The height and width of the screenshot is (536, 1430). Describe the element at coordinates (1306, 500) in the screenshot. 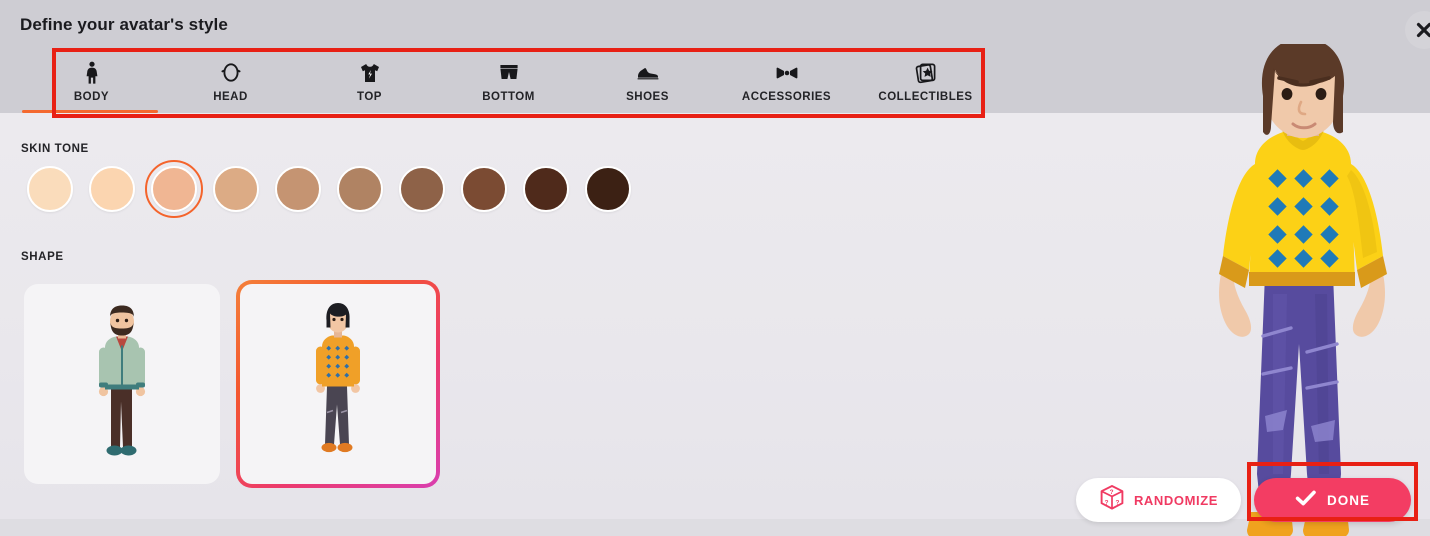

I see `check-icon` at that location.